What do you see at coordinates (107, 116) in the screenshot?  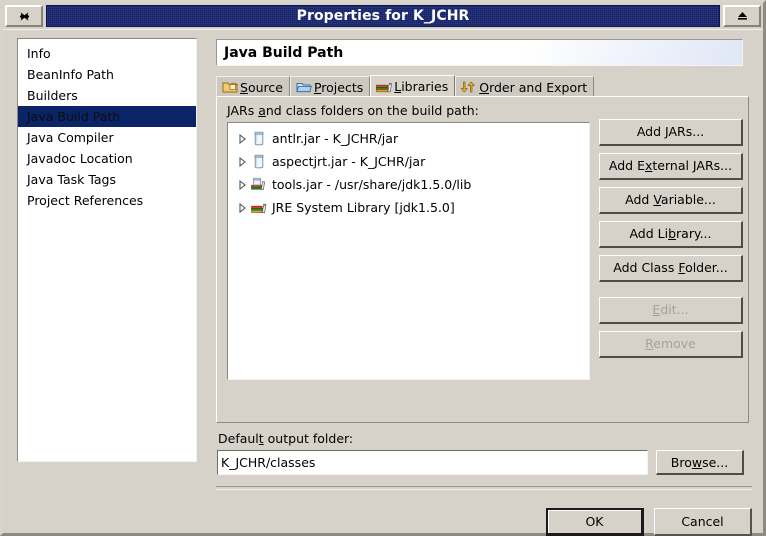 I see `sidebar-item-java-build-path: Java Build Path` at bounding box center [107, 116].